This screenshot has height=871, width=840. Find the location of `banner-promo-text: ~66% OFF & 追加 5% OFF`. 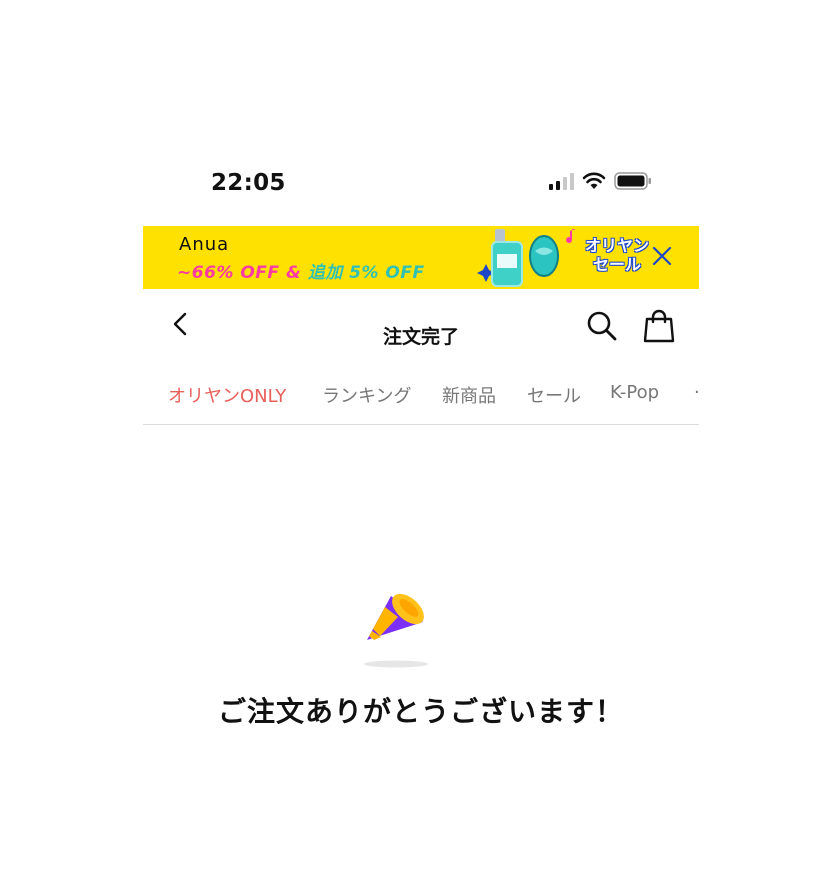

banner-promo-text: ~66% OFF & 追加 5% OFF is located at coordinates (301, 270).